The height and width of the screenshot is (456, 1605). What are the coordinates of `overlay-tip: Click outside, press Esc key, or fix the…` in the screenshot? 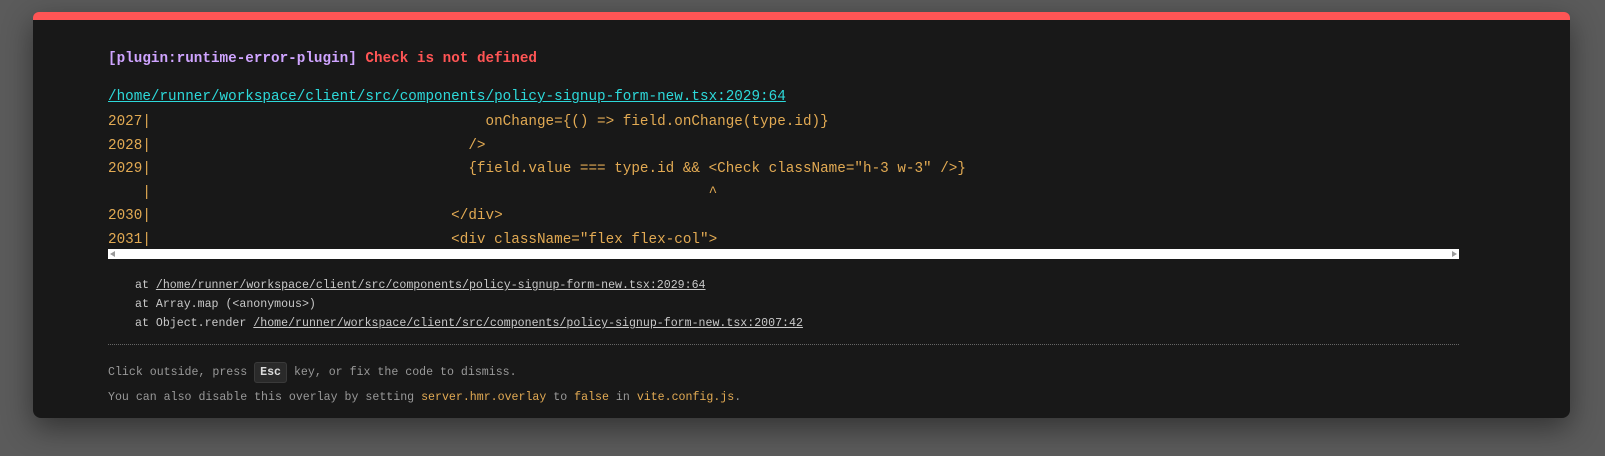 It's located at (424, 385).